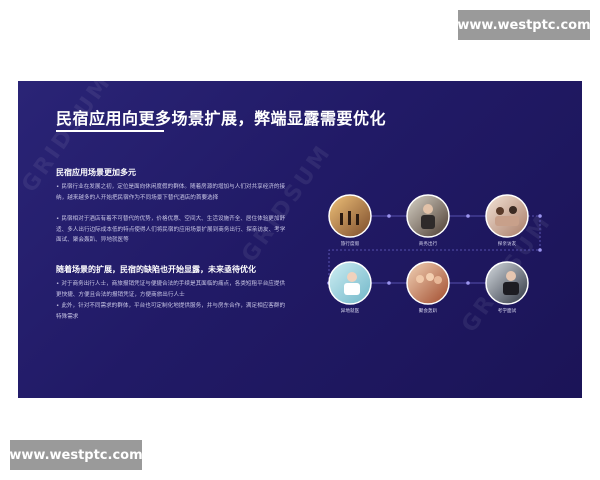 This screenshot has height=480, width=600. I want to click on party-photo-icon, so click(428, 283).